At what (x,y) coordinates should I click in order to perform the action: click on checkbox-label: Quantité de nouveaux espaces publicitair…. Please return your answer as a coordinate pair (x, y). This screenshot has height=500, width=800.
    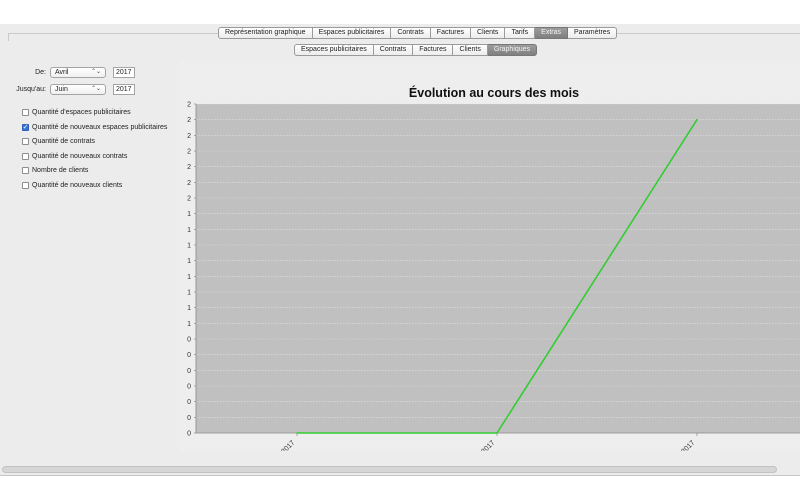
    Looking at the image, I should click on (100, 127).